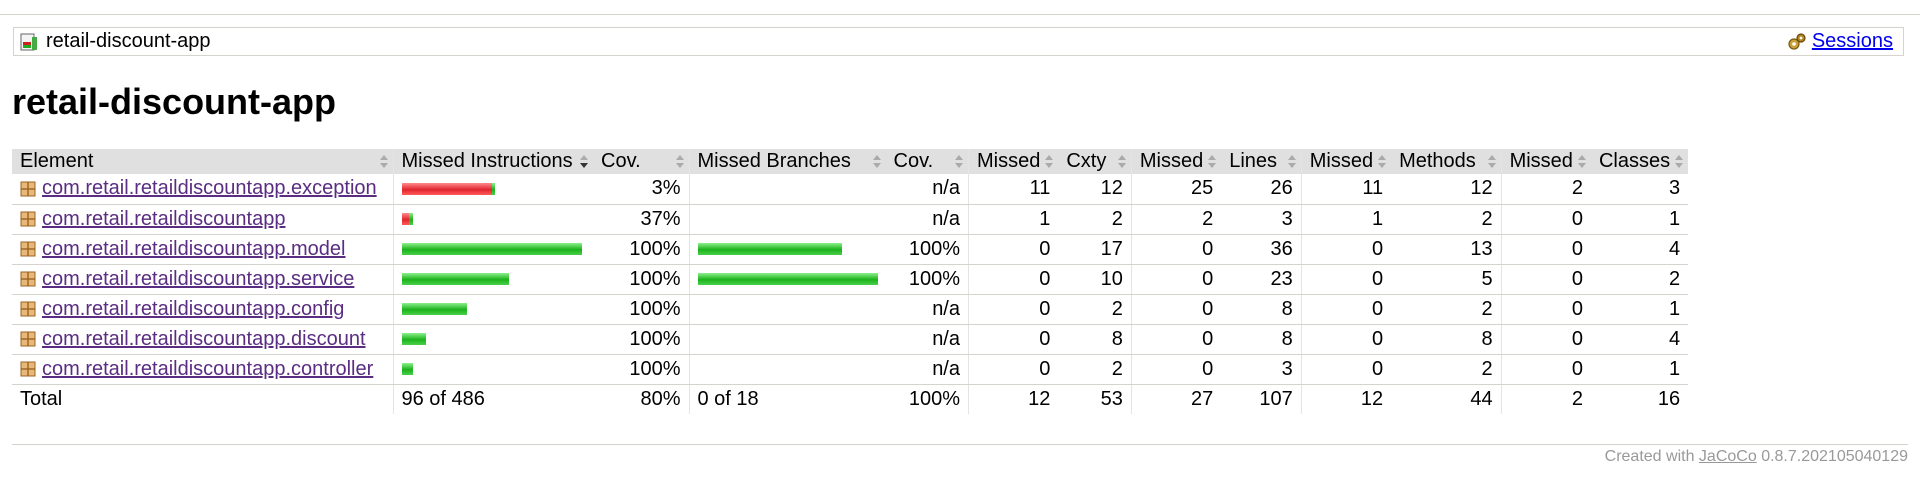 This screenshot has height=492, width=1920. Describe the element at coordinates (927, 398) in the screenshot. I see `total-branch-cov: 100%` at that location.